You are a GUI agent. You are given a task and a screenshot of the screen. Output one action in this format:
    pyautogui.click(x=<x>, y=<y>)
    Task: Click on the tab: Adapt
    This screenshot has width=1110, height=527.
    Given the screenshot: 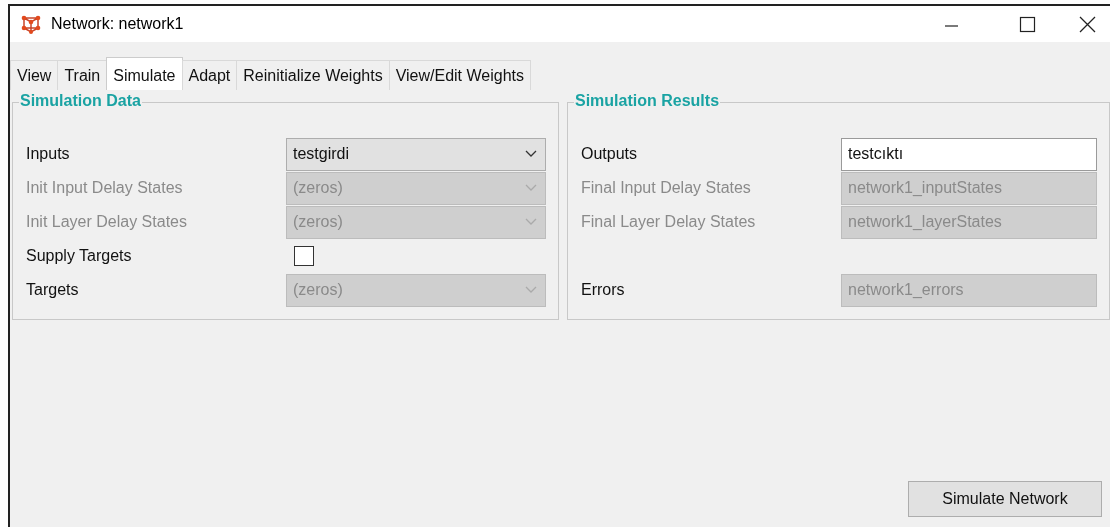 What is the action you would take?
    pyautogui.click(x=209, y=75)
    